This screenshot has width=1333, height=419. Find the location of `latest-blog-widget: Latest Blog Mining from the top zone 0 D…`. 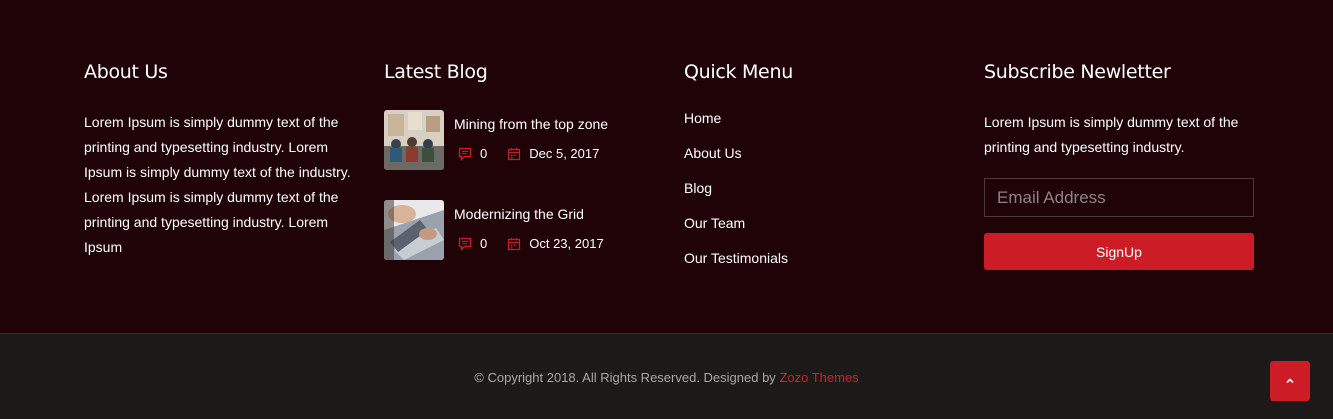

latest-blog-widget: Latest Blog Mining from the top zone 0 D… is located at coordinates (519, 159).